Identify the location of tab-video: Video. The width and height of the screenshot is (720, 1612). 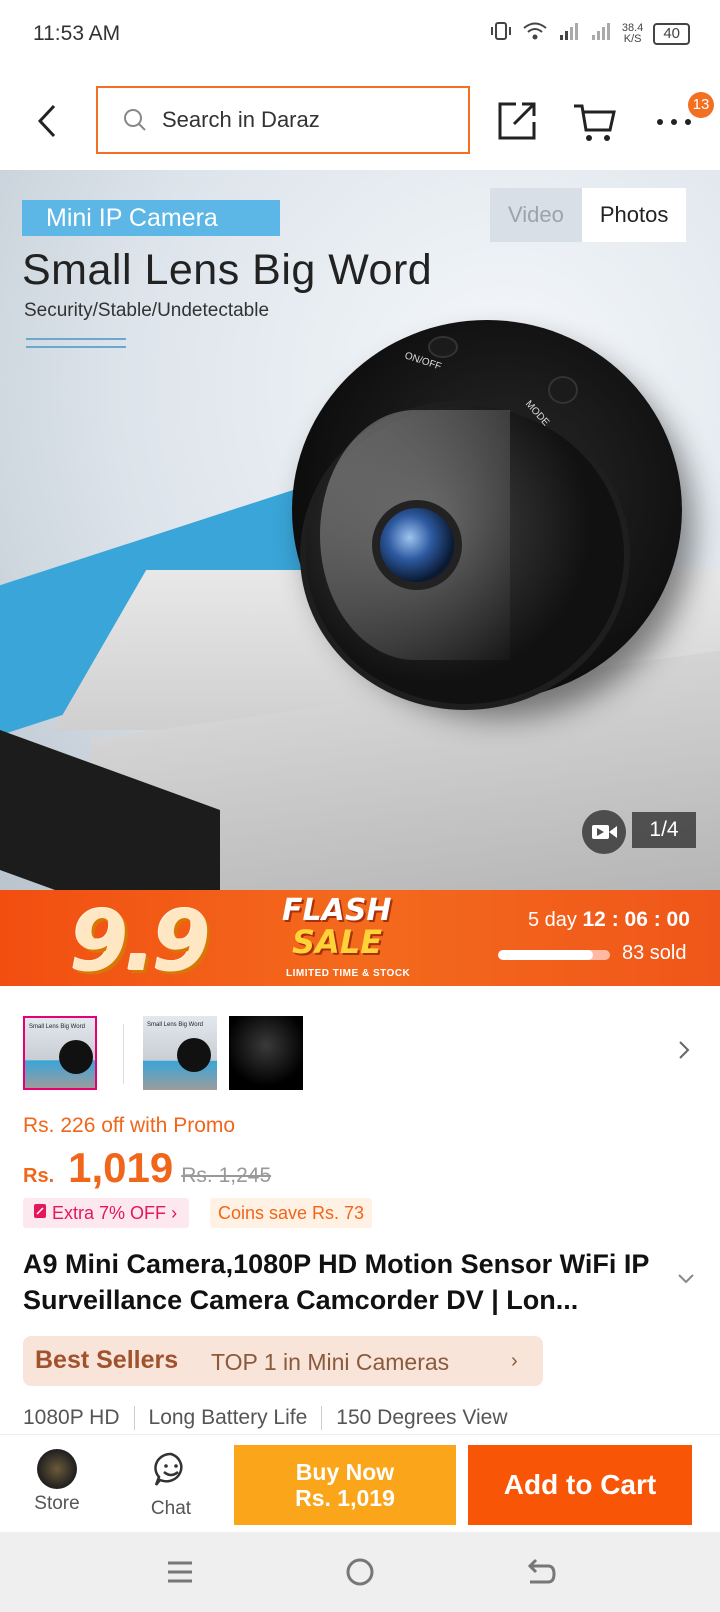
(536, 215).